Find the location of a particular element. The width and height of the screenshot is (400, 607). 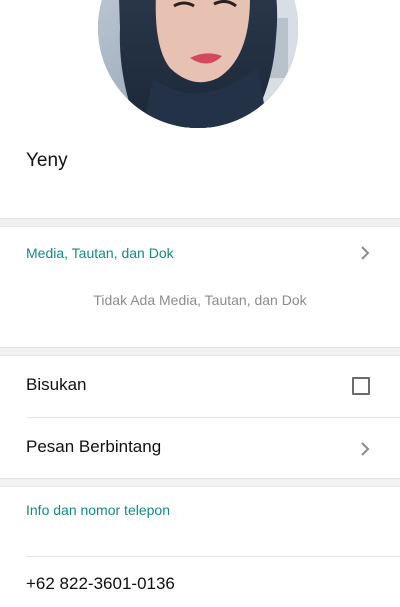

phone-number-row: +62 822-3601-0136 is located at coordinates (200, 582).